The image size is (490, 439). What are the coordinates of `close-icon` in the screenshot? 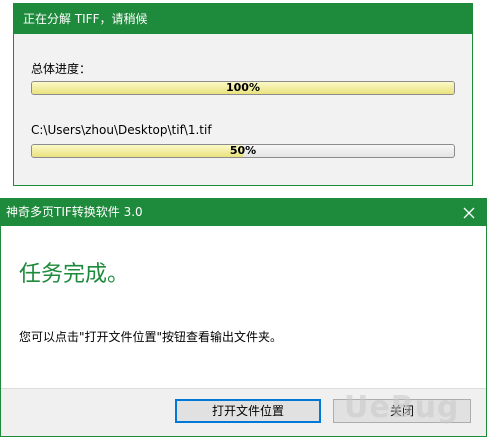 It's located at (469, 212).